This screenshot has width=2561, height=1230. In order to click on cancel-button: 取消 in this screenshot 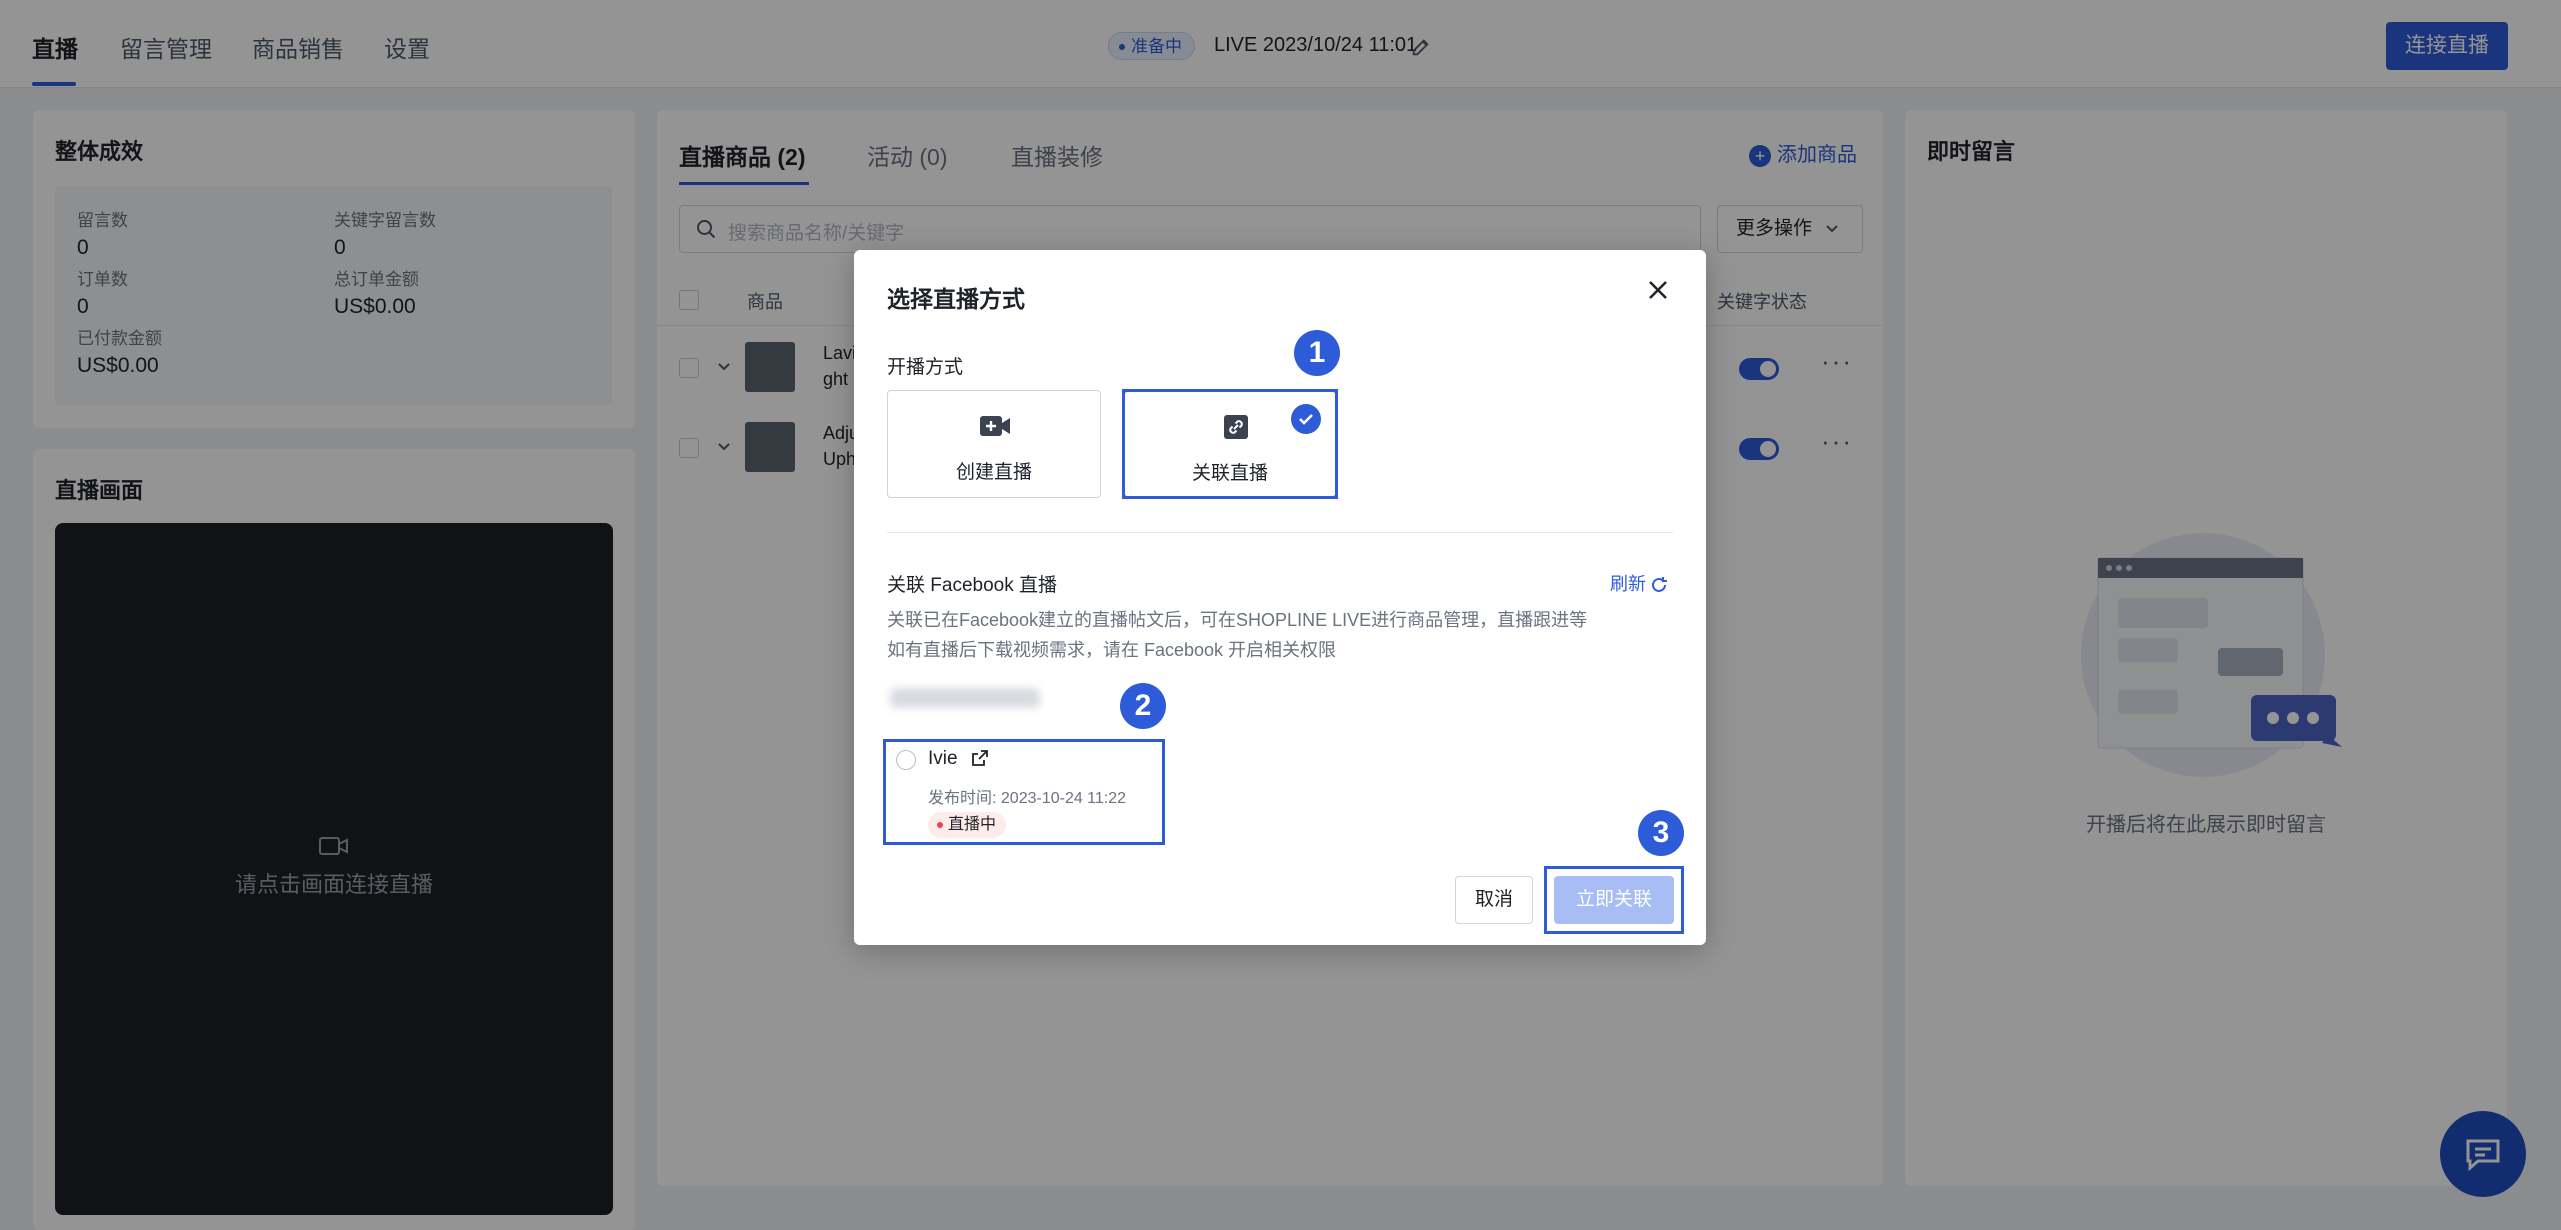, I will do `click(1494, 900)`.